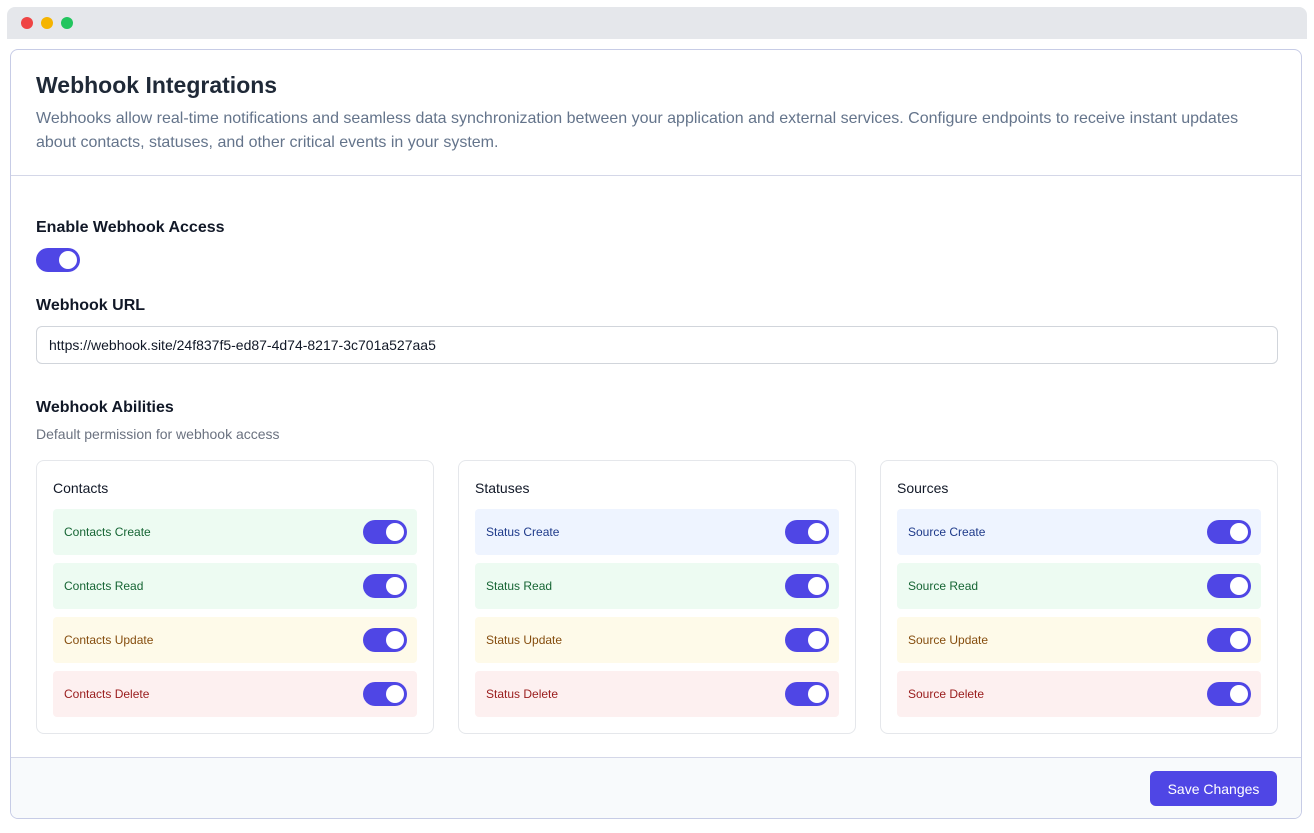  I want to click on permission-label: Source Delete, so click(946, 694).